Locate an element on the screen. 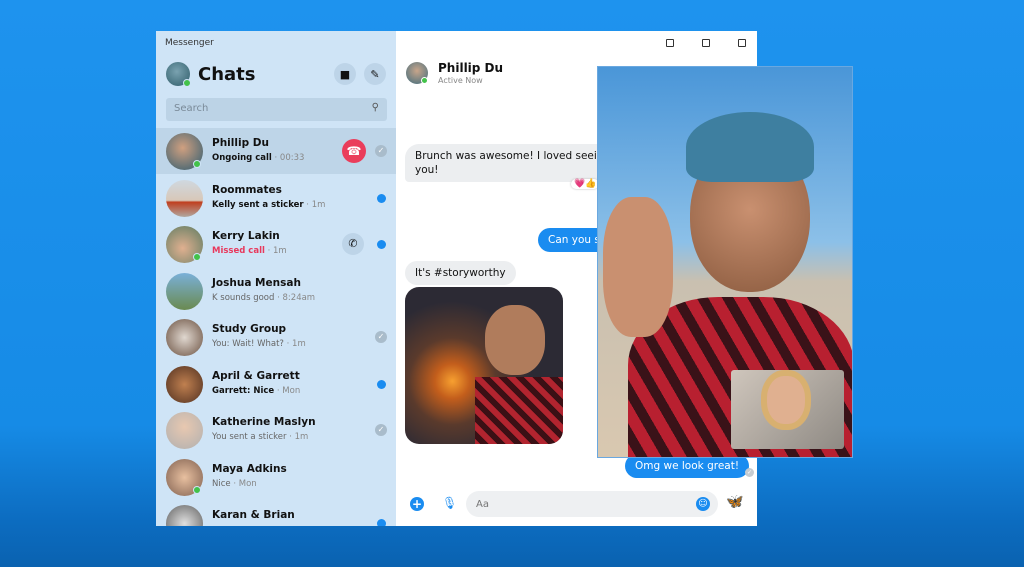  chat-preview: You: Wait! What? · 1m is located at coordinates (259, 344).